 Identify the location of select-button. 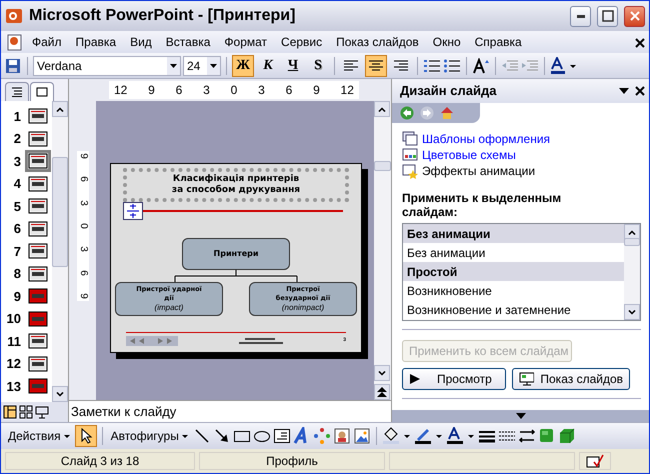
(85, 436).